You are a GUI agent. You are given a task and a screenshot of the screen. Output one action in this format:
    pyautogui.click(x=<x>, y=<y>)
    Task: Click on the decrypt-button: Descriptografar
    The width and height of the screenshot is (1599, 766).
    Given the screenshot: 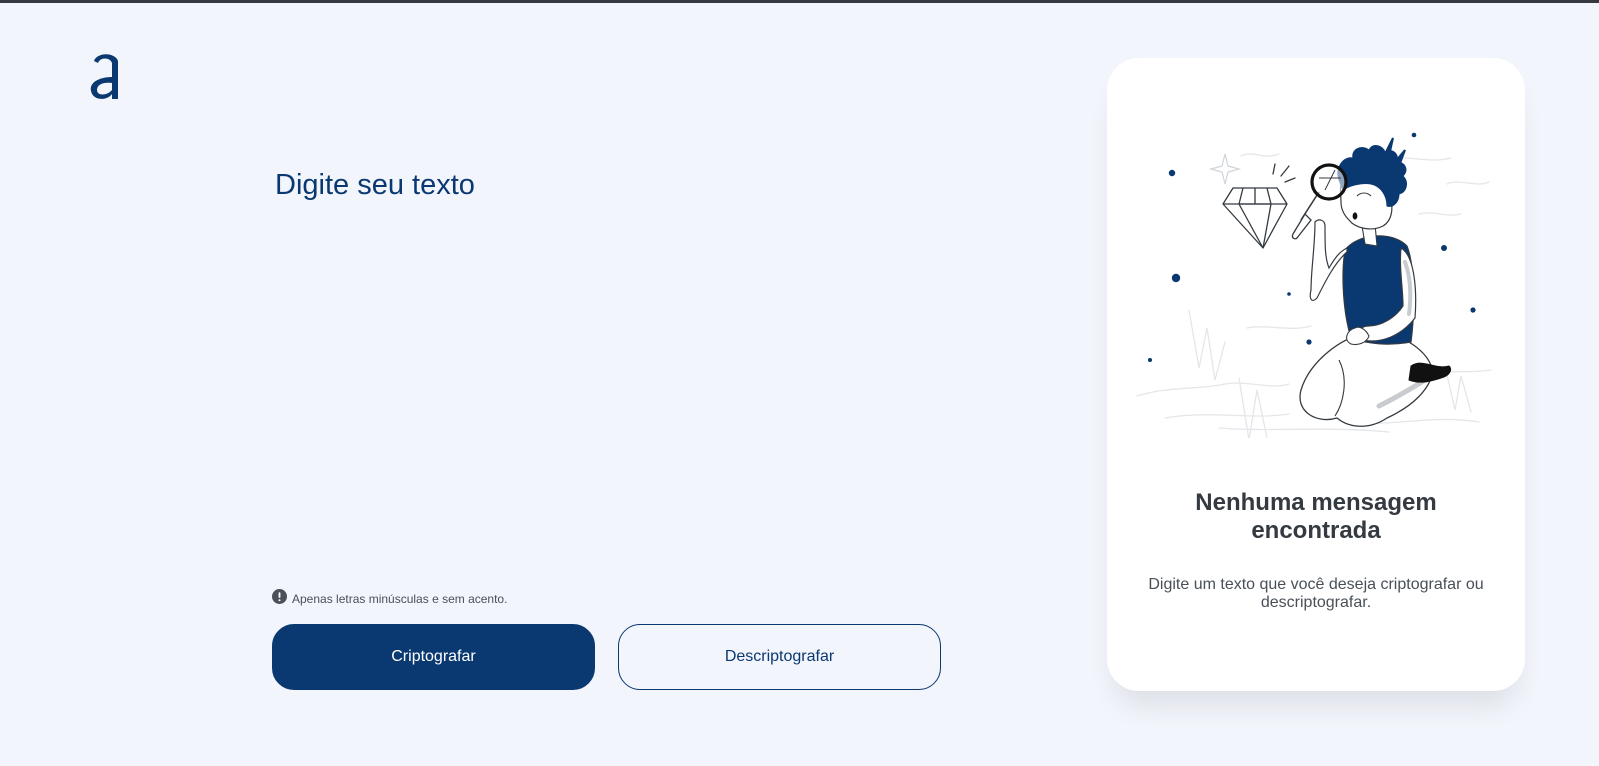 What is the action you would take?
    pyautogui.click(x=779, y=657)
    